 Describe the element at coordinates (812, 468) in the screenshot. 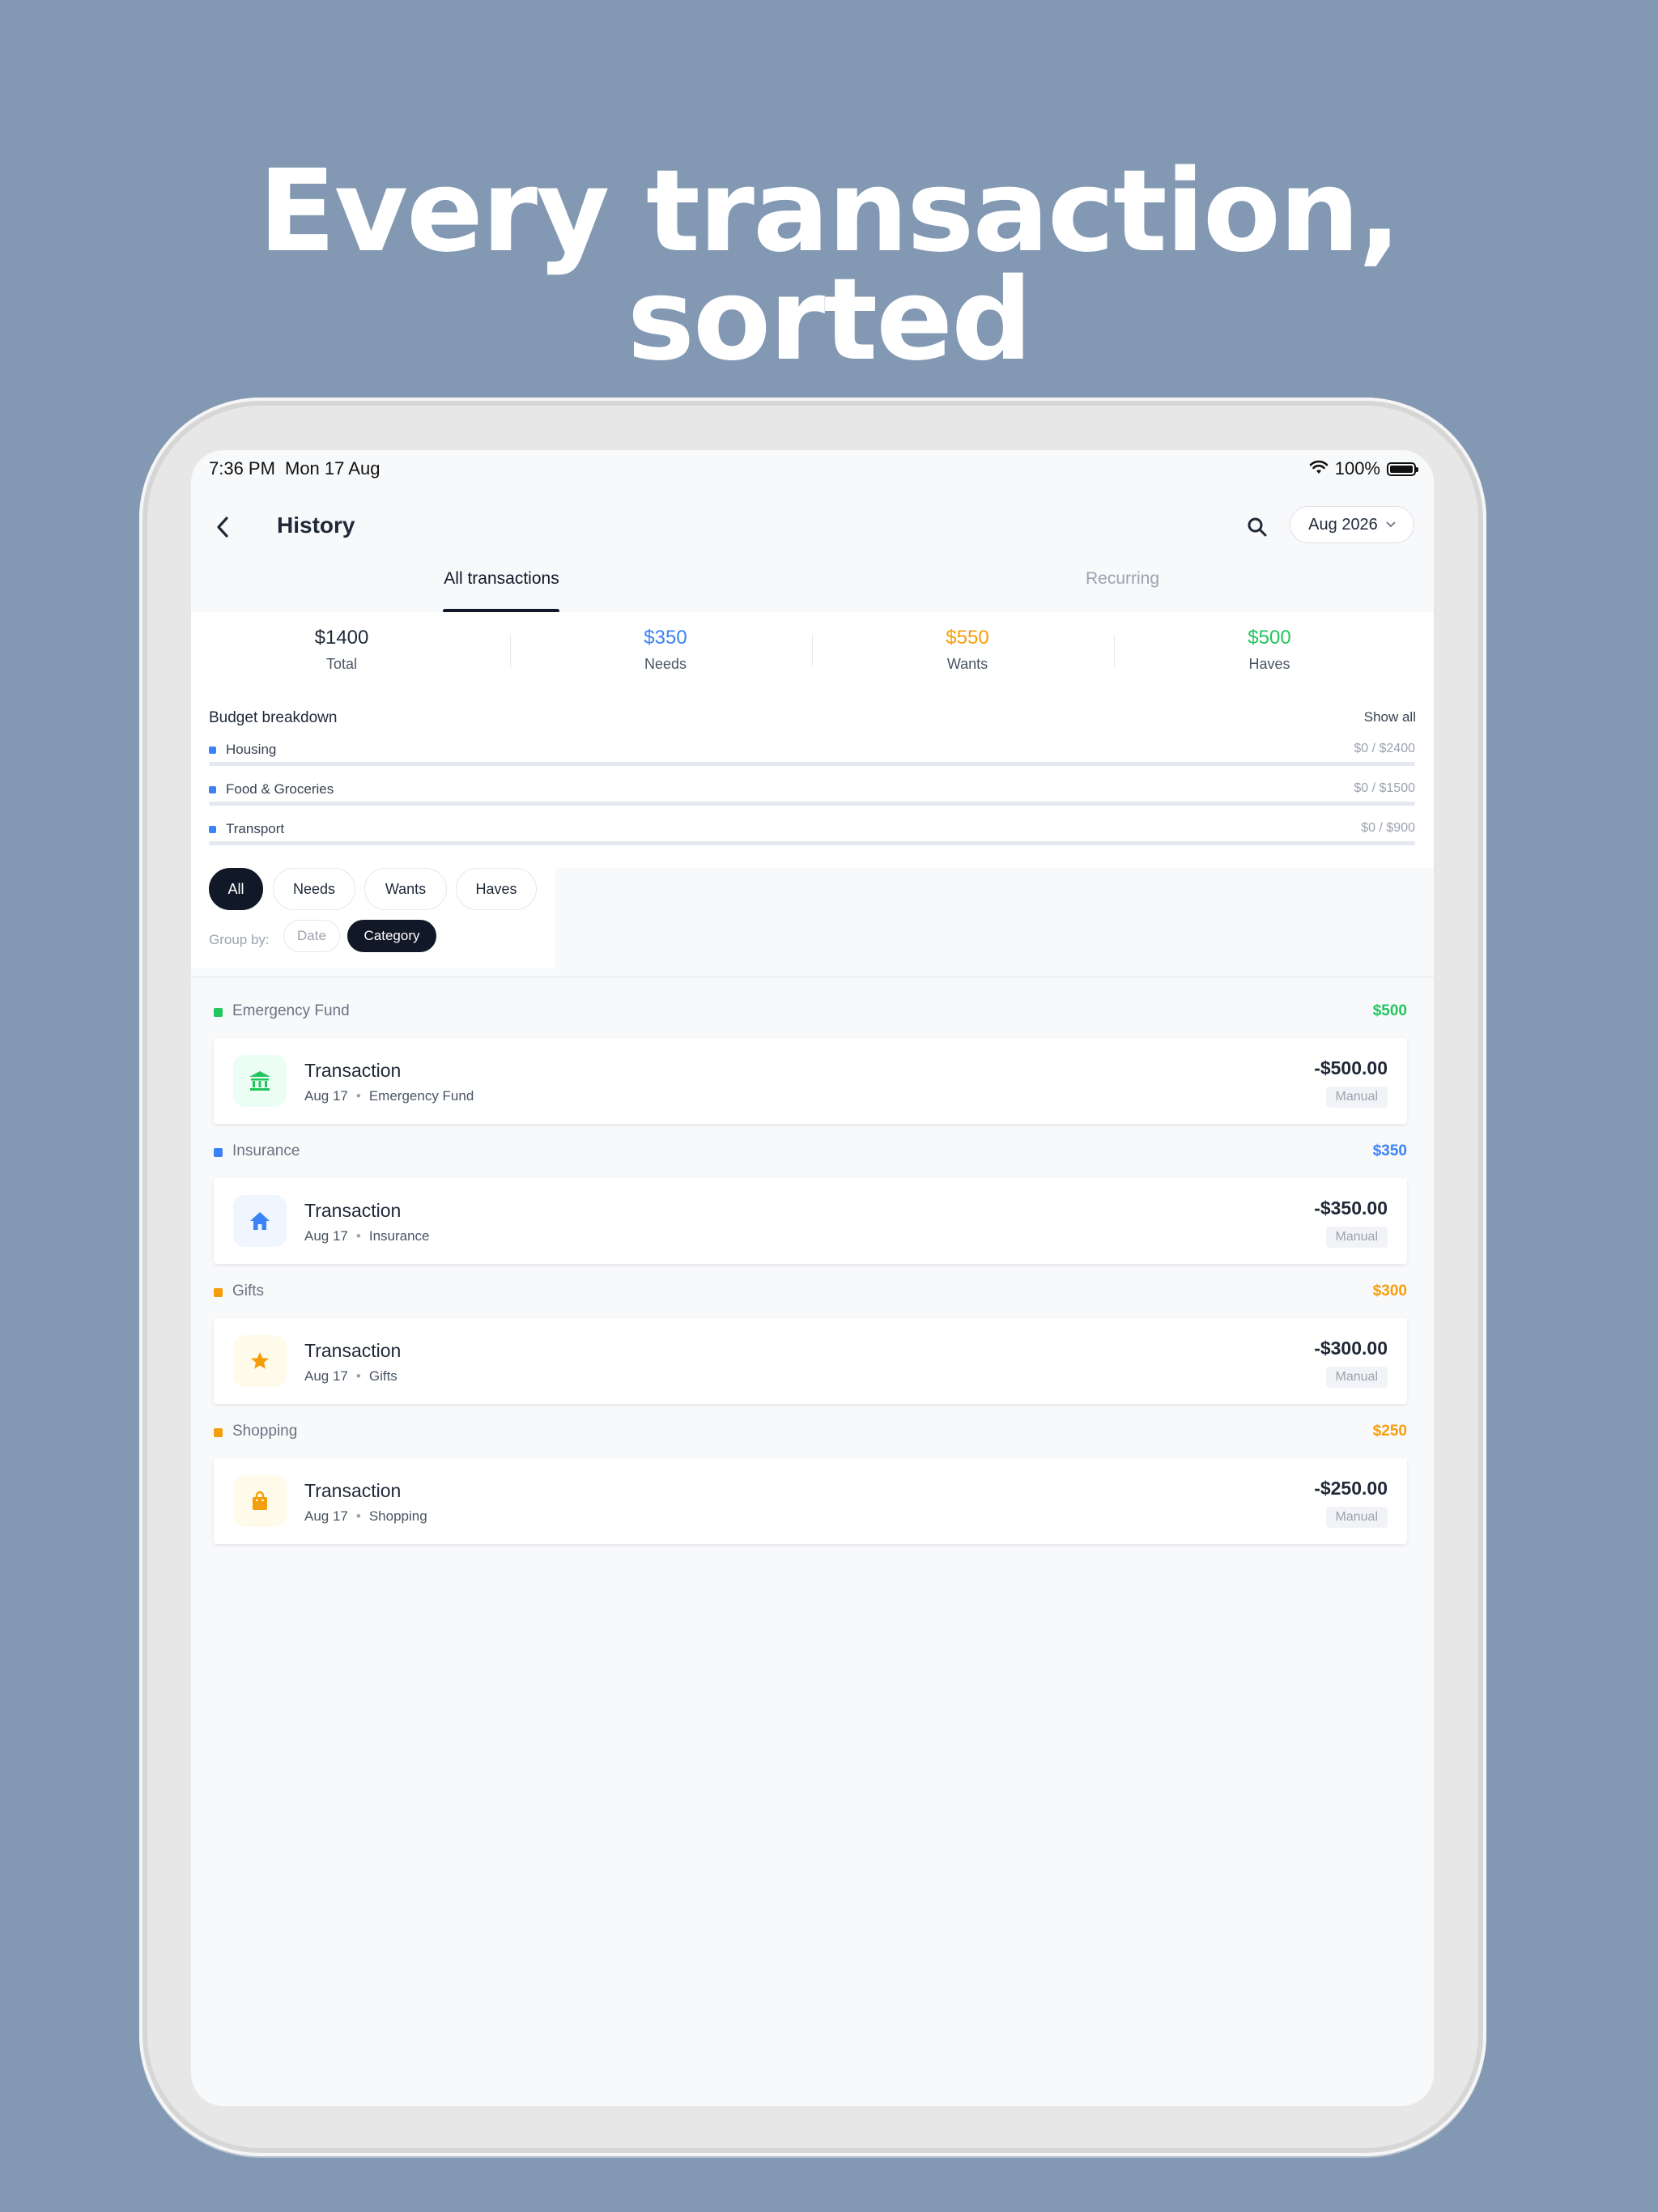

I see `status-bar: 7:36 PM Mon 17 Aug 100%` at that location.